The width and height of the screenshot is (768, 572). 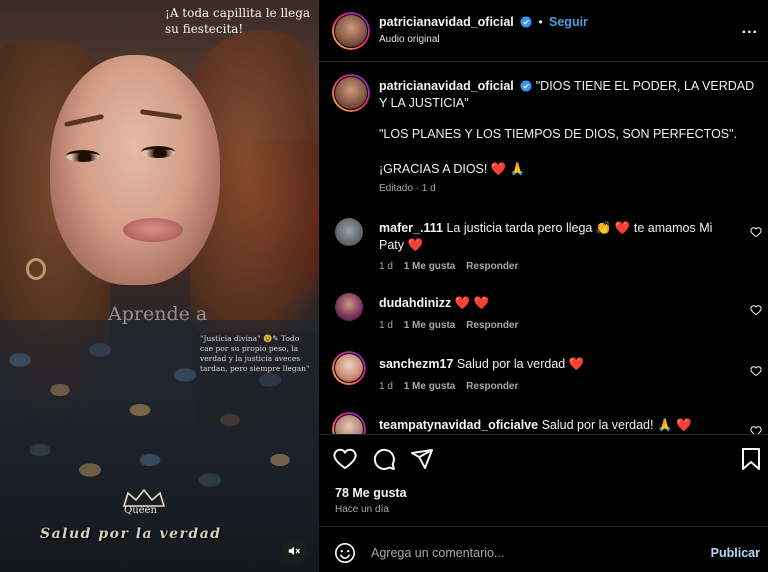 What do you see at coordinates (735, 553) in the screenshot?
I see `publish-button: Publicar` at bounding box center [735, 553].